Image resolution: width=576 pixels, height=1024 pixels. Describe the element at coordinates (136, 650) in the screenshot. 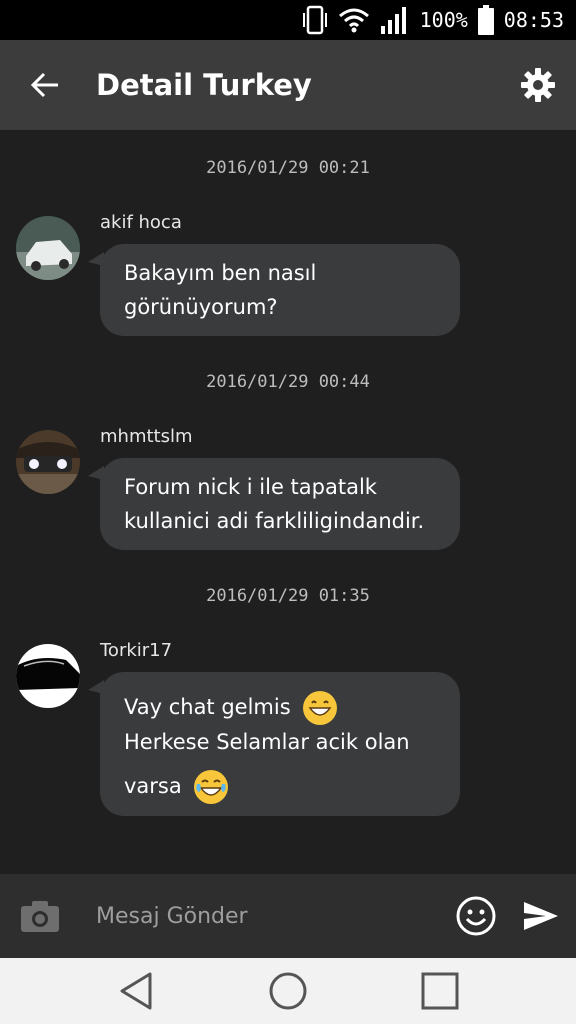

I see `message-sender: Torkir17` at that location.